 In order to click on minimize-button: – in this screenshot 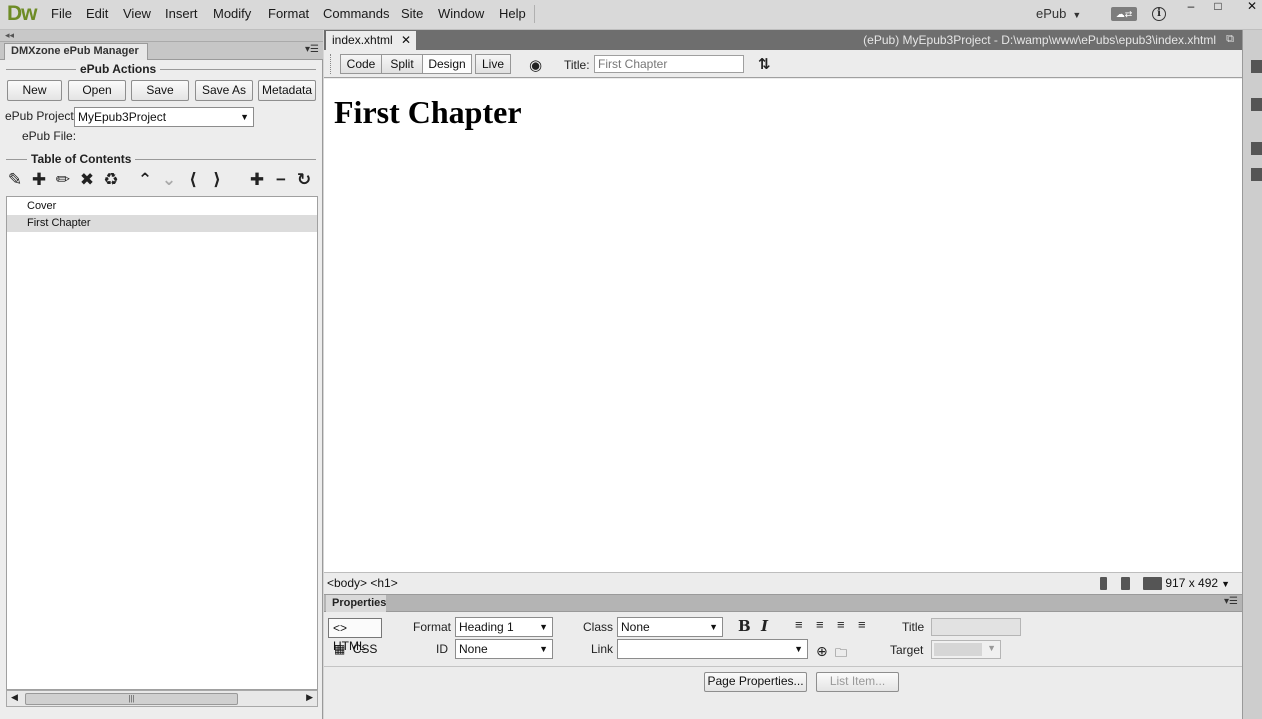, I will do `click(1191, 7)`.